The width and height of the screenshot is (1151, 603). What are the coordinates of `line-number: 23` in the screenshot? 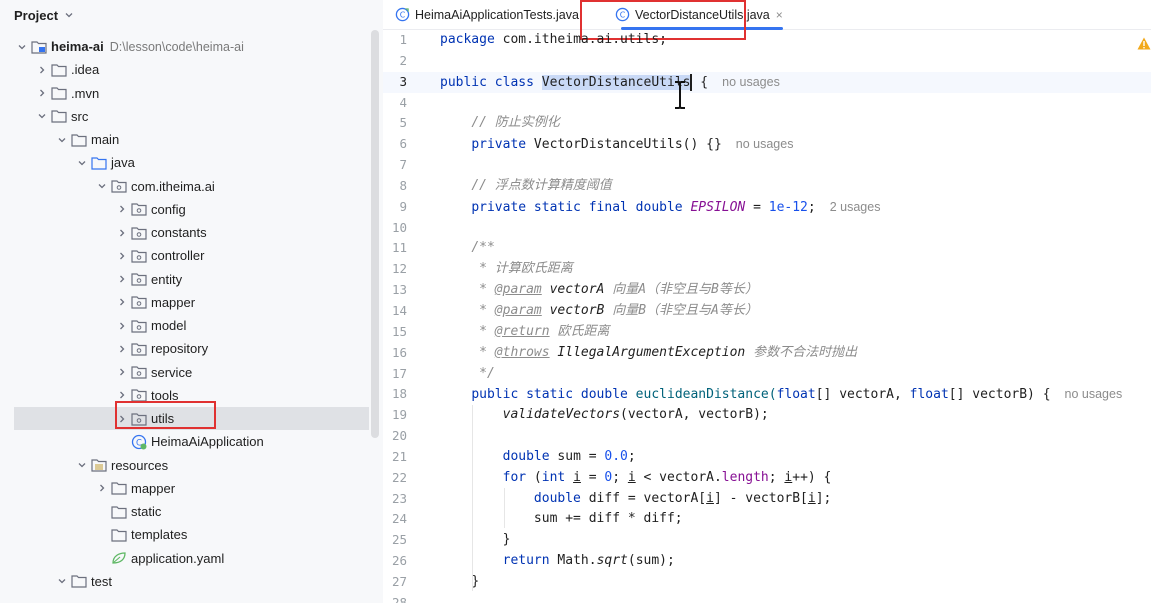 It's located at (407, 499).